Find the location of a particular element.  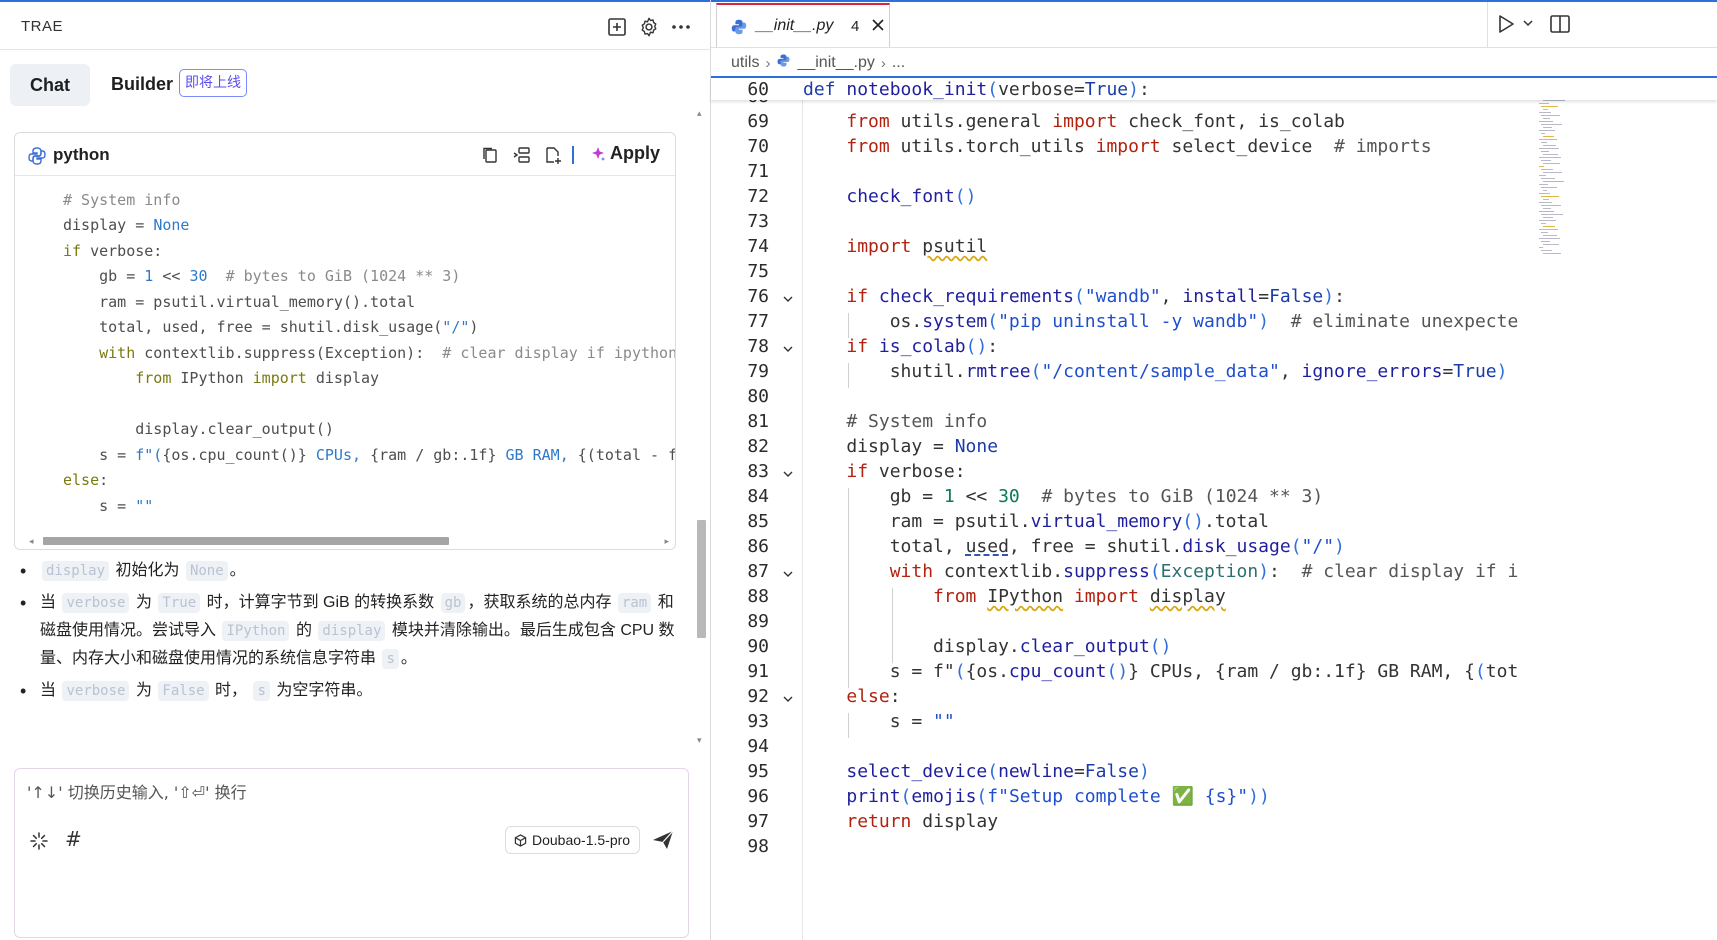

sticky-scroll-header: 60 def notebook_init(verbose=True): is located at coordinates (1214, 88).